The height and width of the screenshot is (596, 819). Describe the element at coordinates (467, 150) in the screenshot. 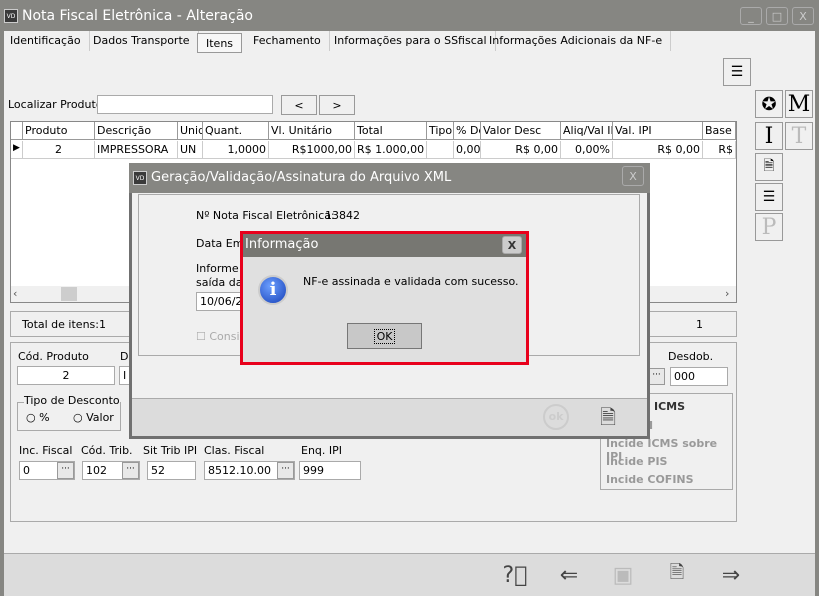

I see `table-cell: 0,00` at that location.